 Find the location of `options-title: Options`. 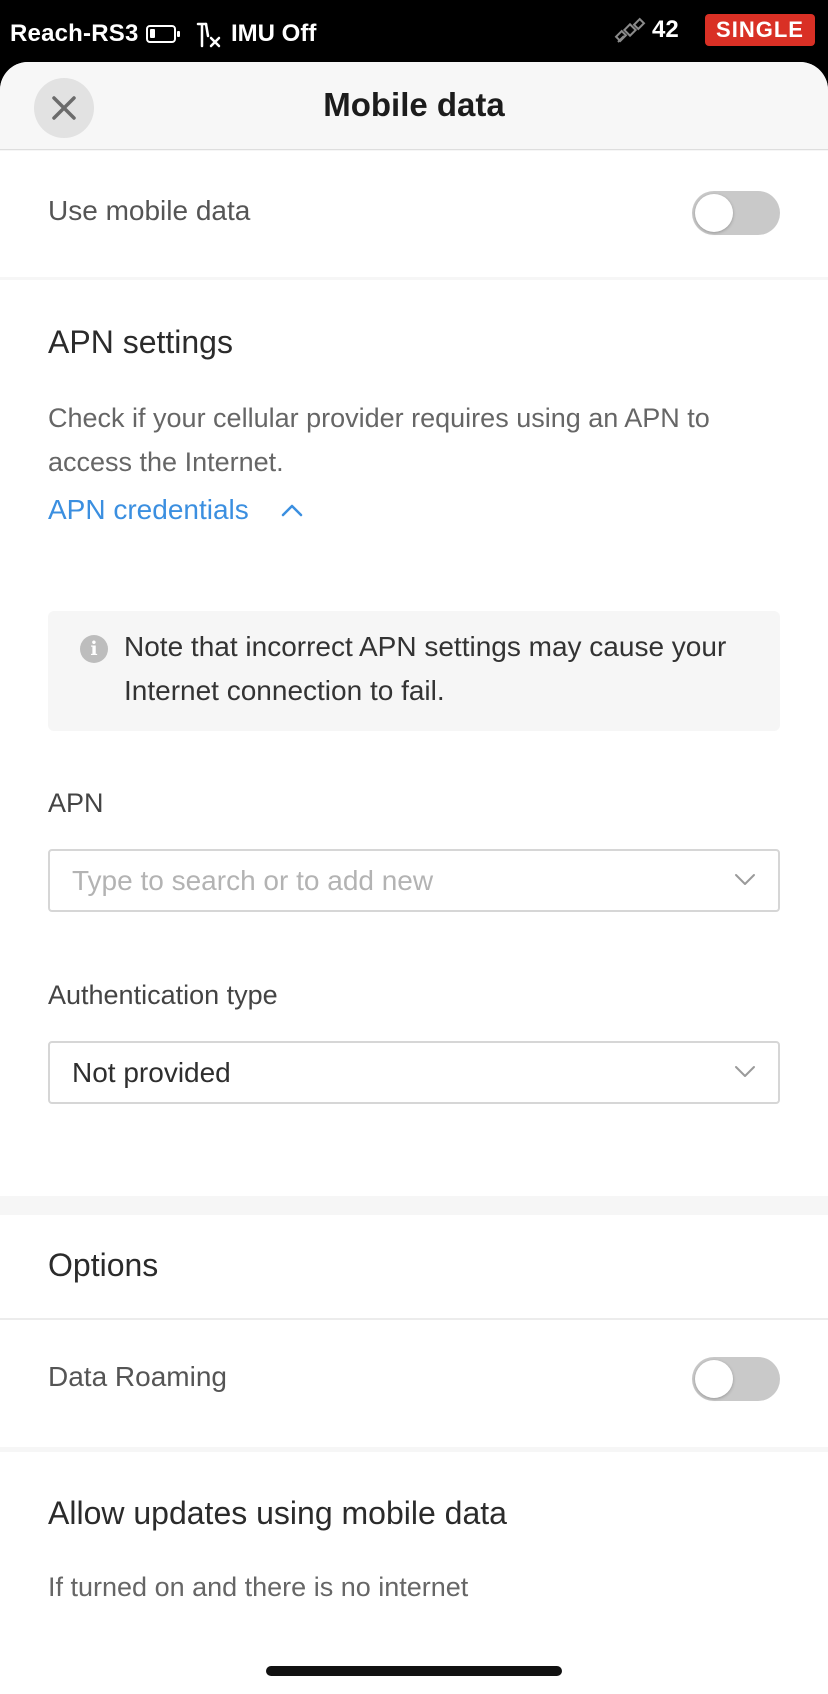

options-title: Options is located at coordinates (103, 1265).